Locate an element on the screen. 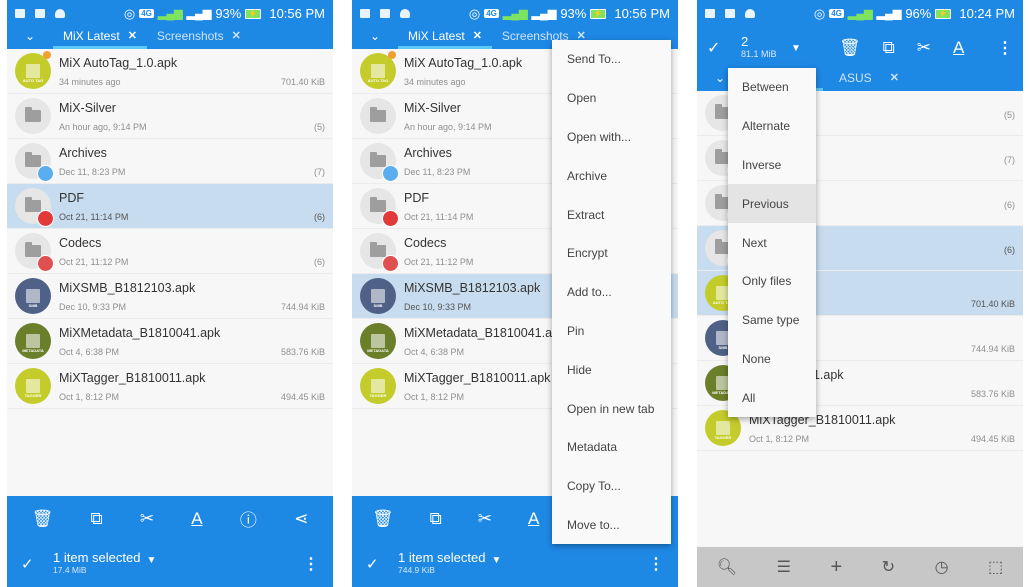  refresh-icon: ↻ is located at coordinates (888, 567).